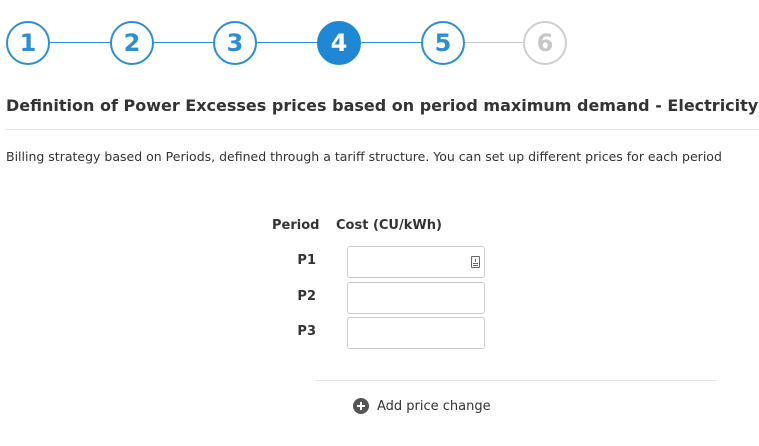  I want to click on add-price-change-button: Add price change, so click(422, 406).